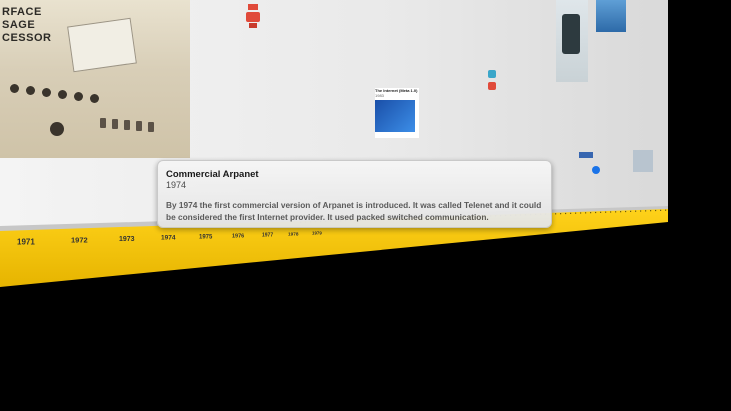 The image size is (731, 411). What do you see at coordinates (79, 240) in the screenshot?
I see `year-label: 1972` at bounding box center [79, 240].